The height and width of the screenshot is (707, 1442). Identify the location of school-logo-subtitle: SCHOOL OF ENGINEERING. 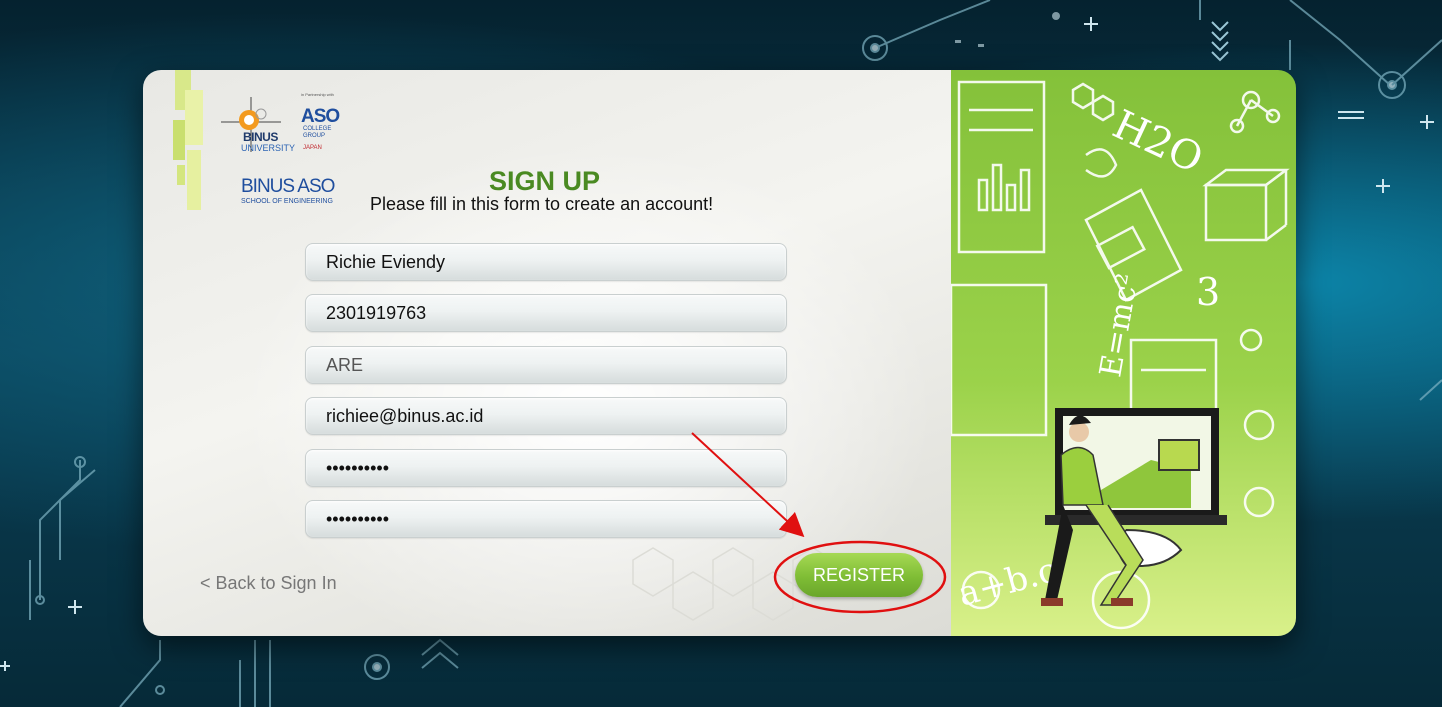
(287, 201).